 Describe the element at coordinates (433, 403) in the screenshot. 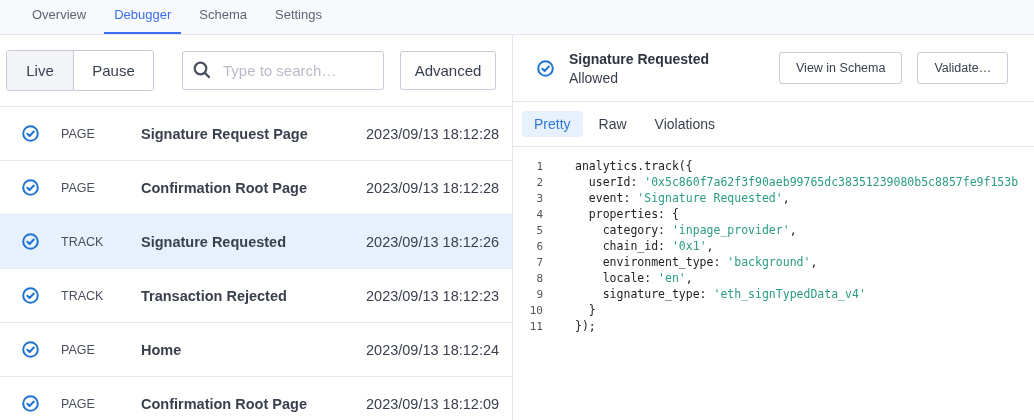

I see `event-time: 2023/09/13 18:12:09` at that location.